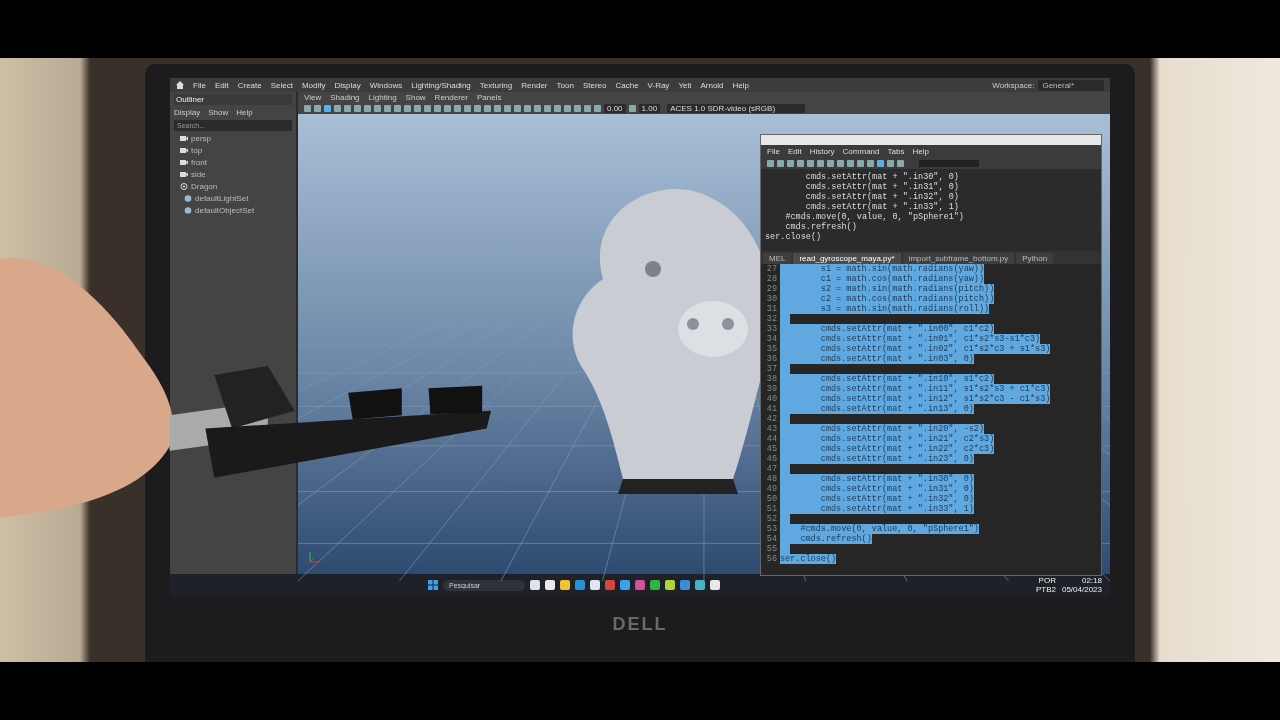 The image size is (1280, 720). What do you see at coordinates (441, 85) in the screenshot?
I see `menu-item: Lighting/Shading` at bounding box center [441, 85].